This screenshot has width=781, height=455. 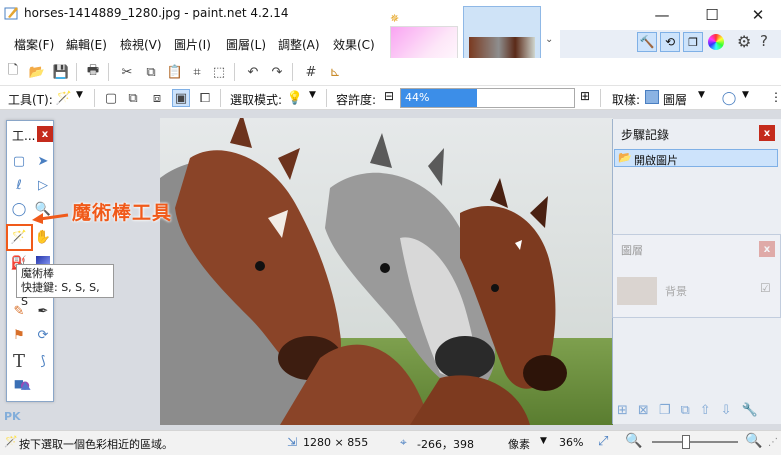 I want to click on image-size: 1280 × 855, so click(x=336, y=442).